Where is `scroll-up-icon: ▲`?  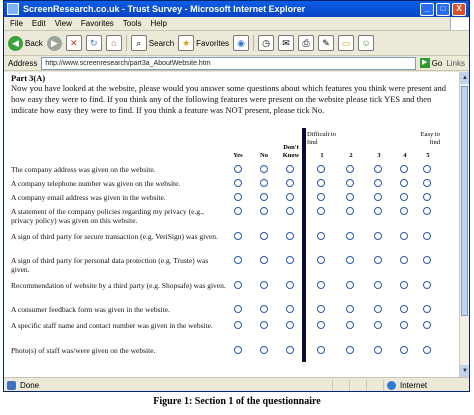
scroll-up-icon: ▲ is located at coordinates (464, 78).